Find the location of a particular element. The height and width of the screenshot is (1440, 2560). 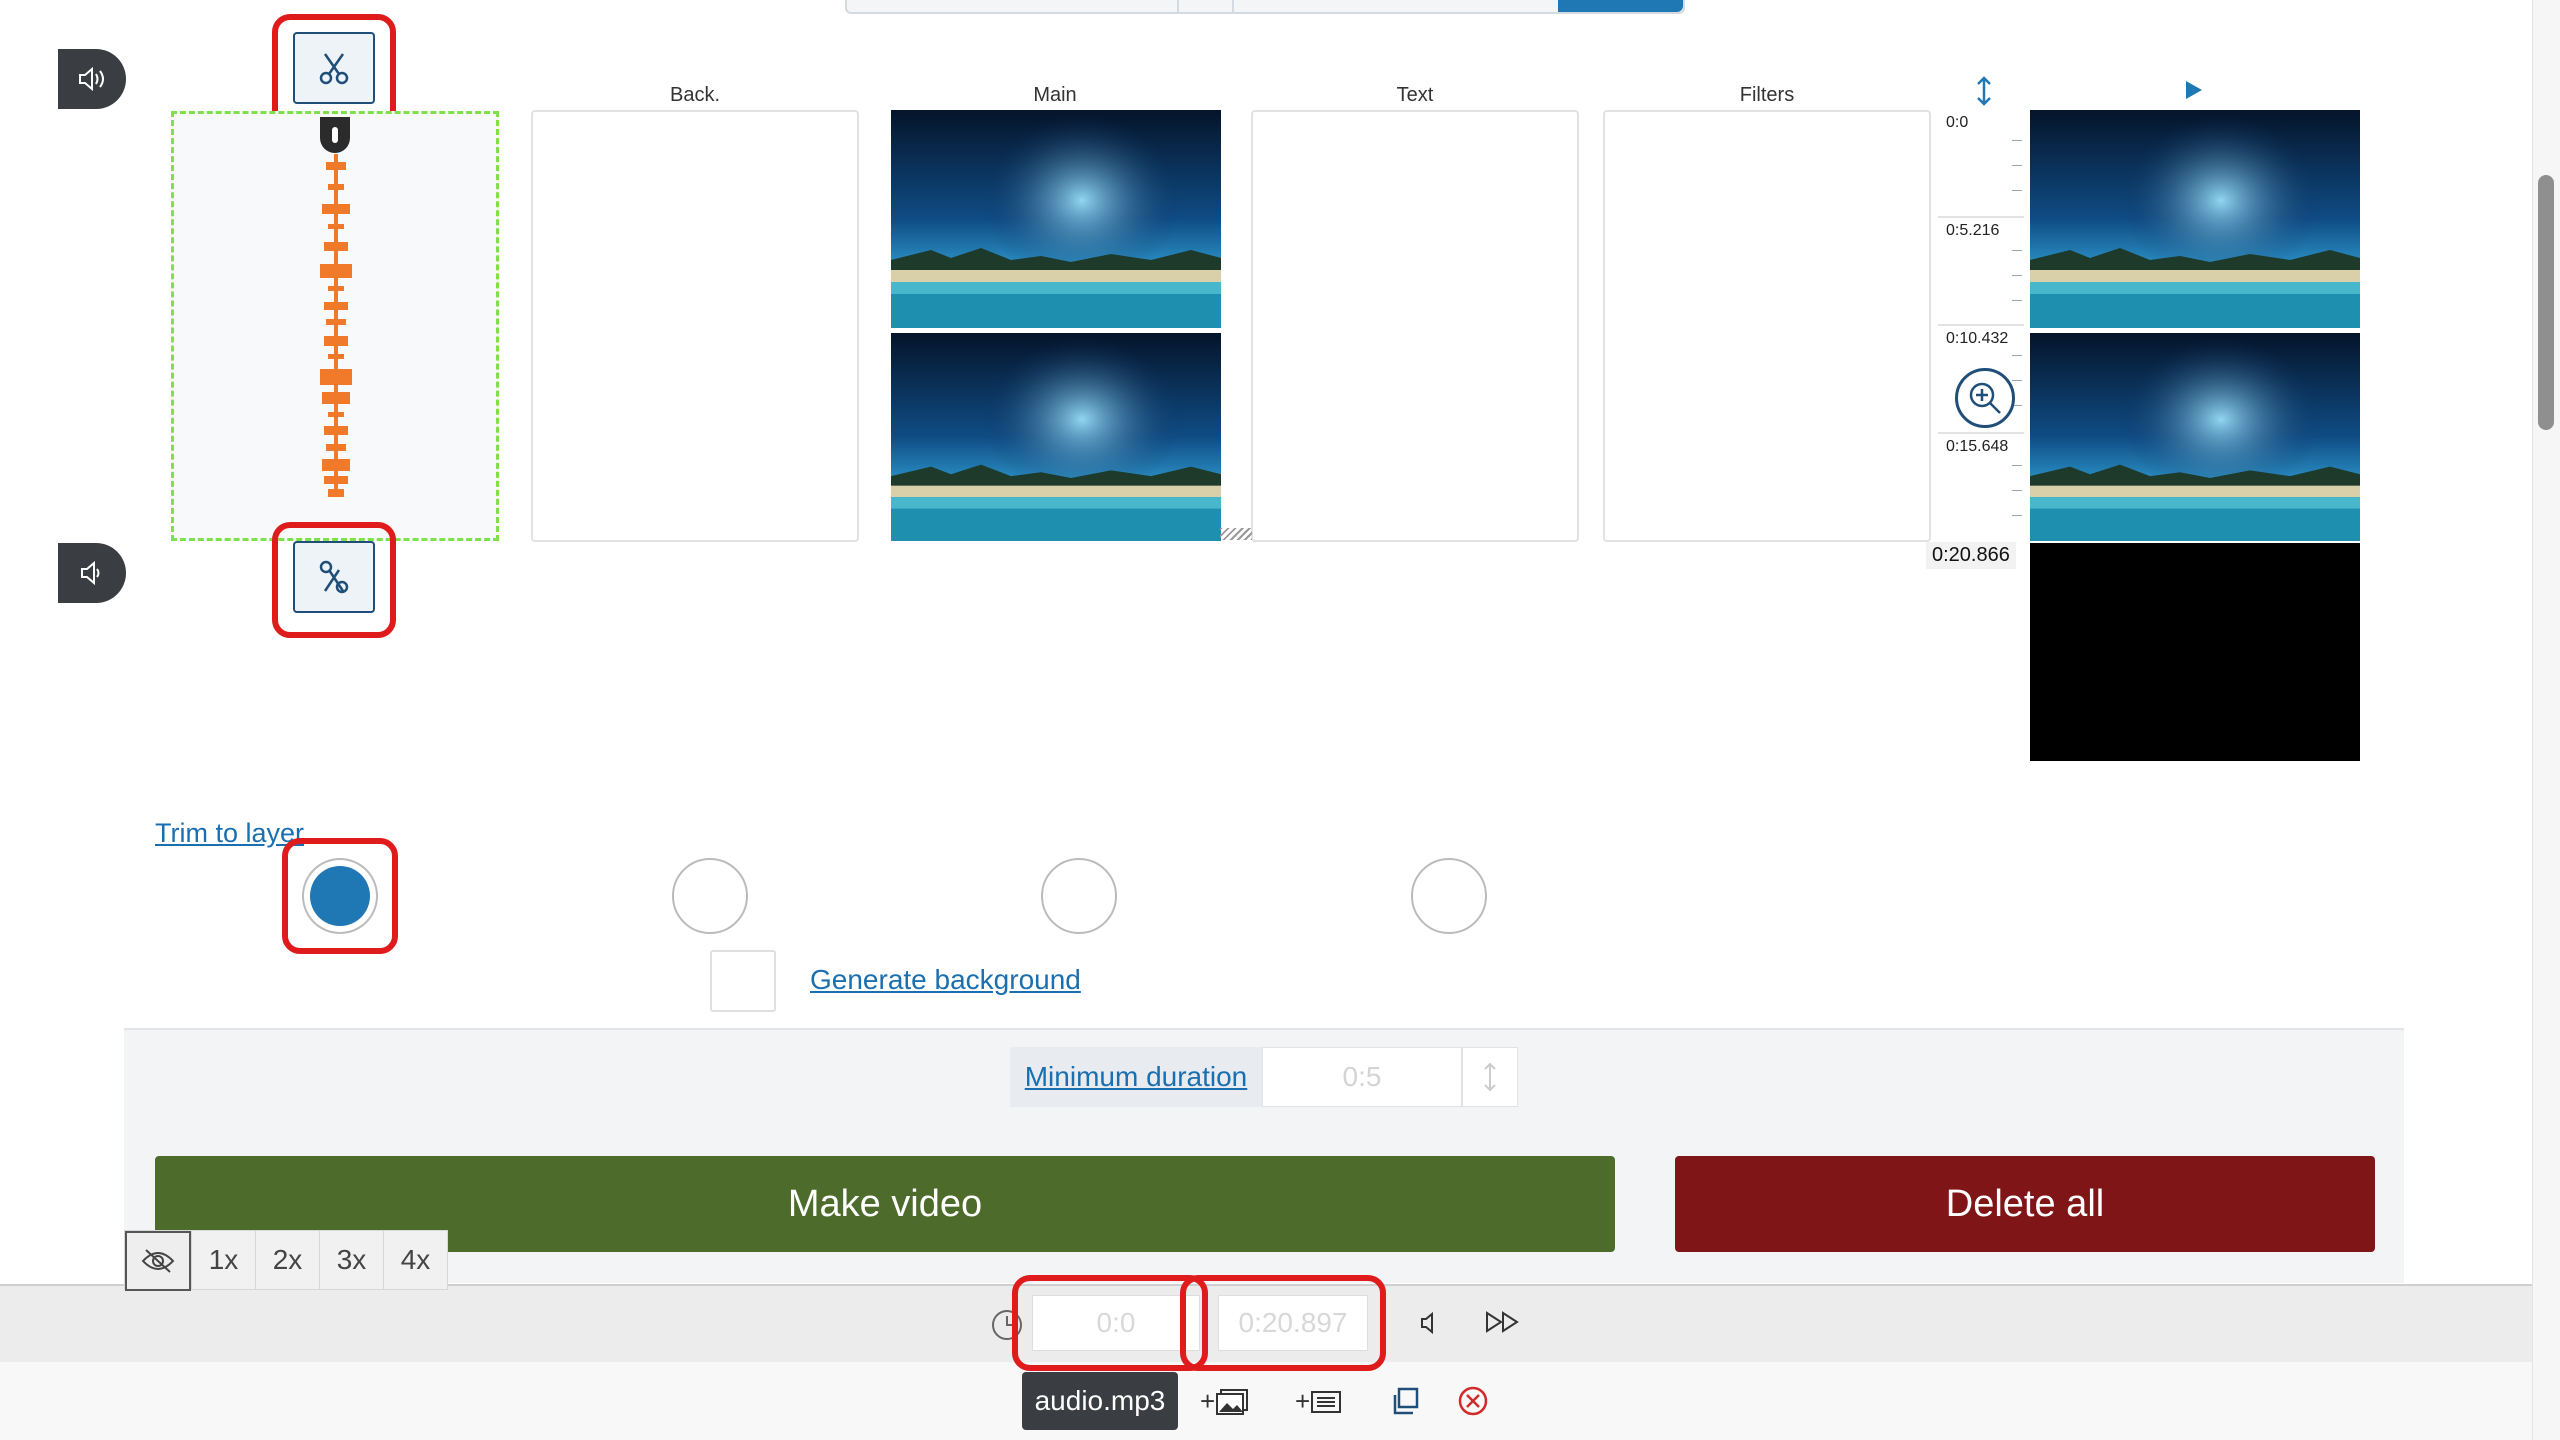

play-icon is located at coordinates (2194, 92).